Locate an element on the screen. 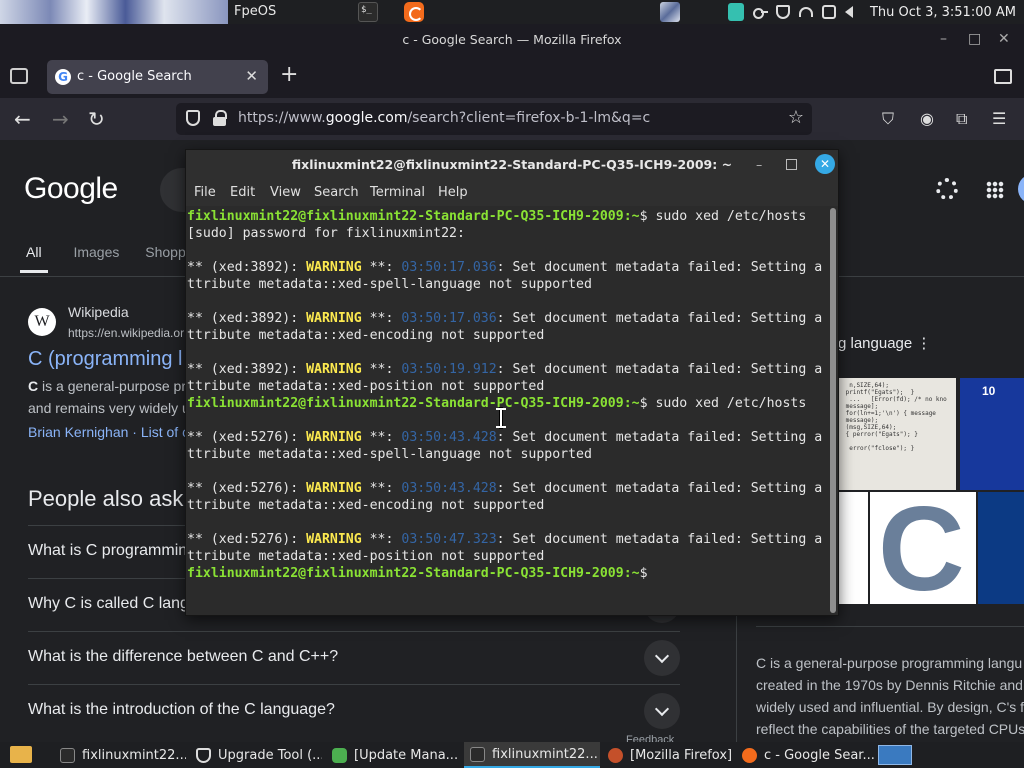 Image resolution: width=1024 pixels, height=768 pixels. extensions-icon: ⧉ is located at coordinates (961, 119).